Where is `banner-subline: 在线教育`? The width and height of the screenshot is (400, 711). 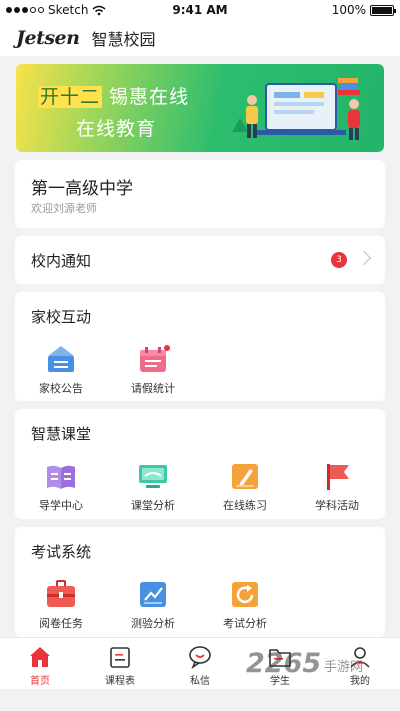 banner-subline: 在线教育 is located at coordinates (116, 129).